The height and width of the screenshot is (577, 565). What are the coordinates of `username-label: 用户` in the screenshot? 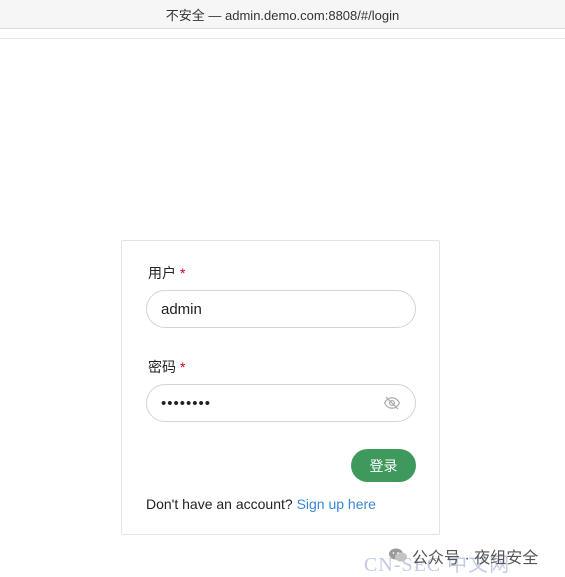 It's located at (162, 273).